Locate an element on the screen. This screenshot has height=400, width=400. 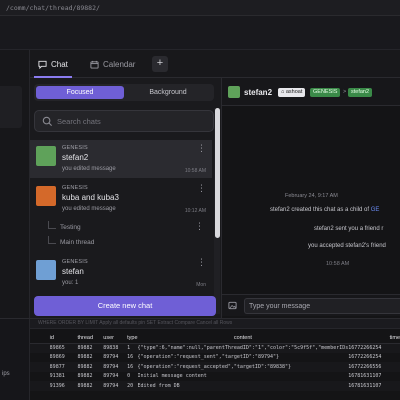
sidebar-selected-block is located at coordinates (11, 107).